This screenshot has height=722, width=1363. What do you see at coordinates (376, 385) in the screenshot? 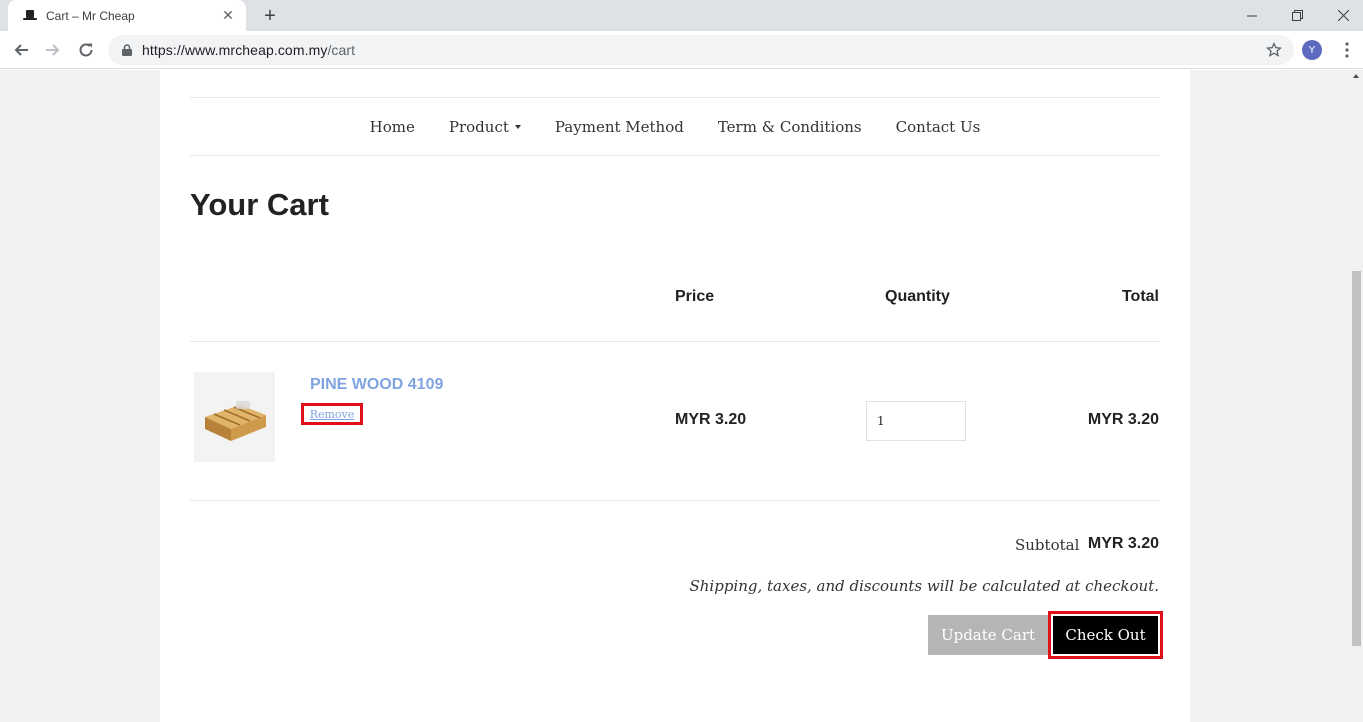
I see `product-name-link: PINE WOOD 4109` at bounding box center [376, 385].